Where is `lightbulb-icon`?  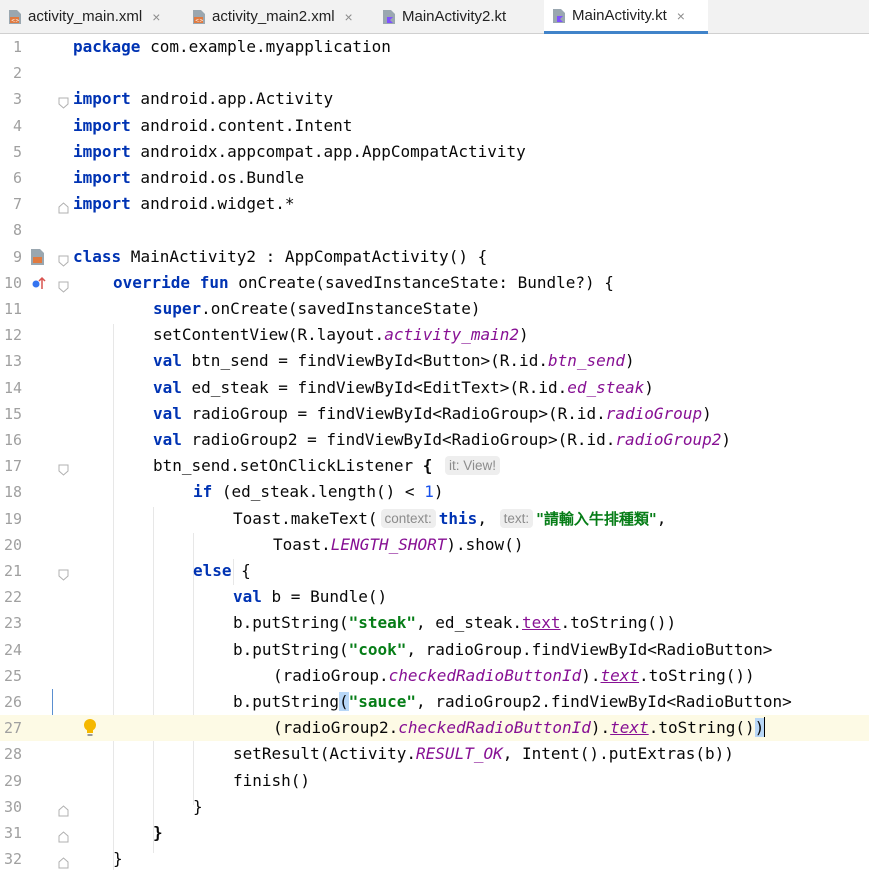
lightbulb-icon is located at coordinates (90, 730).